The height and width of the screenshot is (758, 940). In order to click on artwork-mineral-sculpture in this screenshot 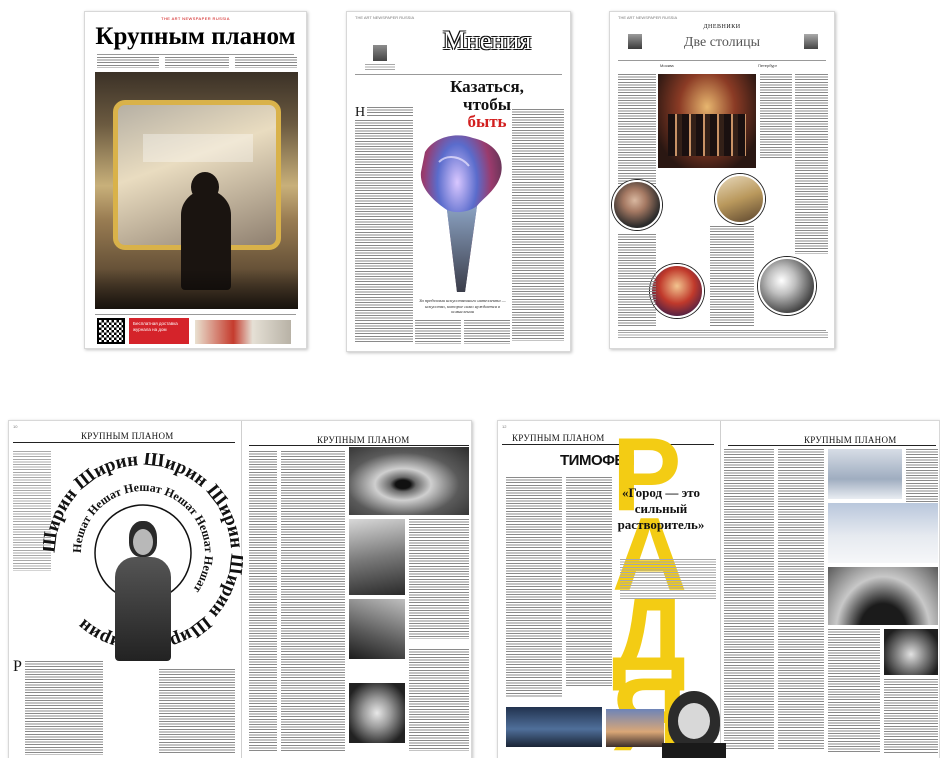, I will do `click(463, 214)`.